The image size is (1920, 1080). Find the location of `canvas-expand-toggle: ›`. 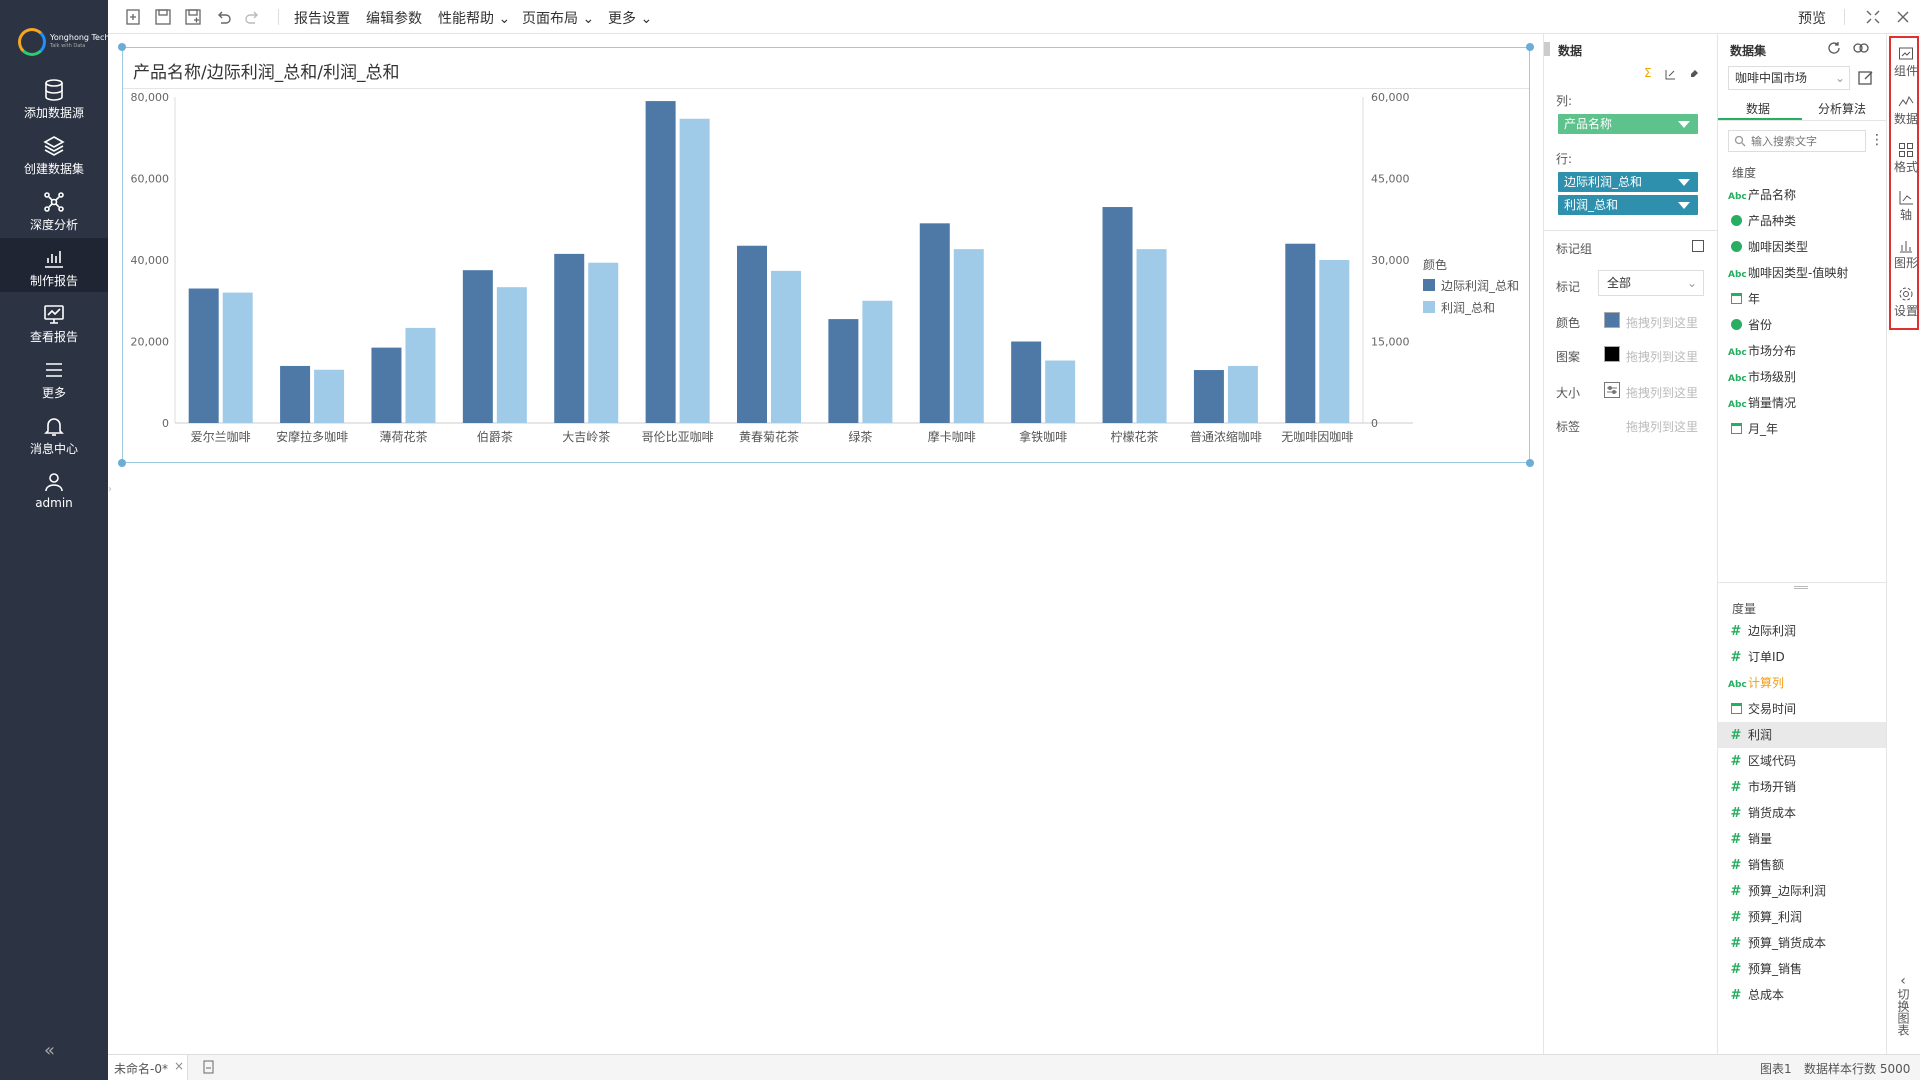

canvas-expand-toggle: › is located at coordinates (111, 504).